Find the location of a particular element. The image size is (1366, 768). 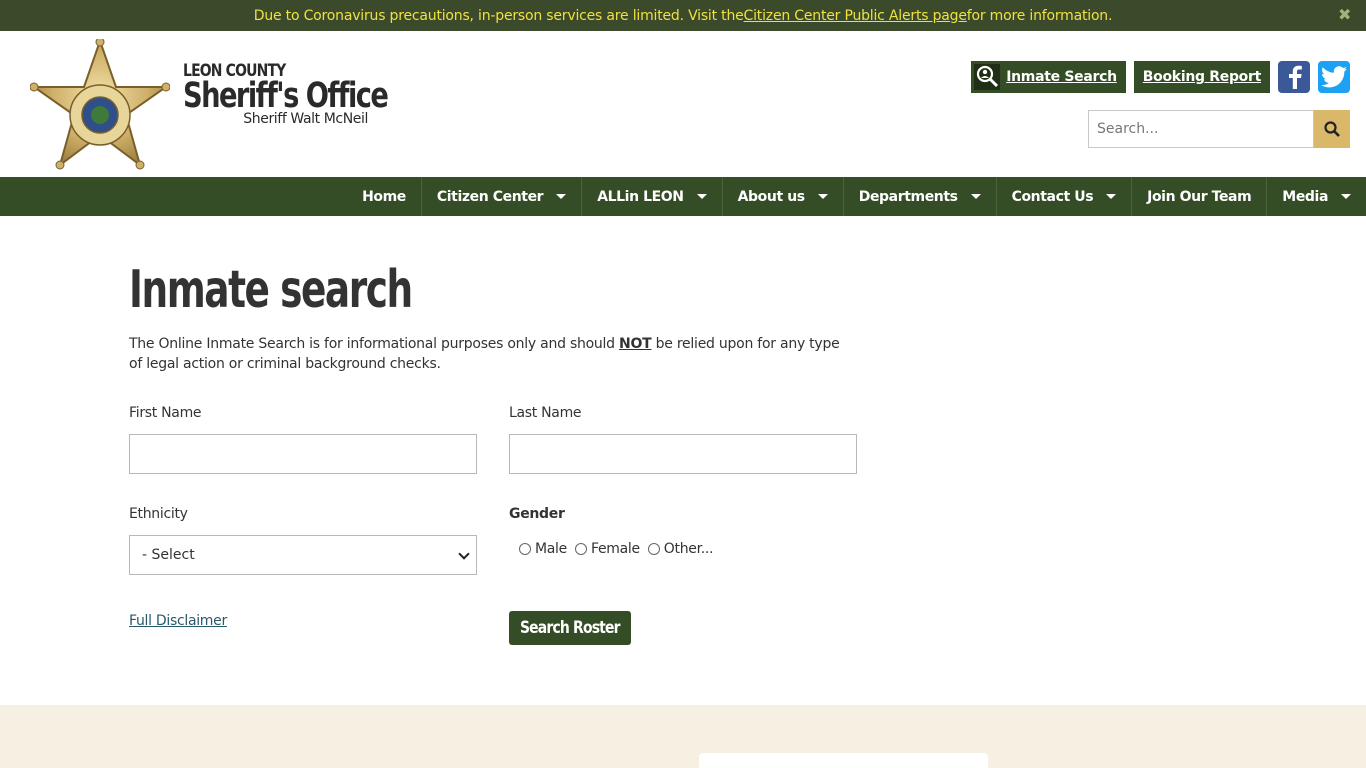

booking-report-button: Booking Report is located at coordinates (1201, 77).